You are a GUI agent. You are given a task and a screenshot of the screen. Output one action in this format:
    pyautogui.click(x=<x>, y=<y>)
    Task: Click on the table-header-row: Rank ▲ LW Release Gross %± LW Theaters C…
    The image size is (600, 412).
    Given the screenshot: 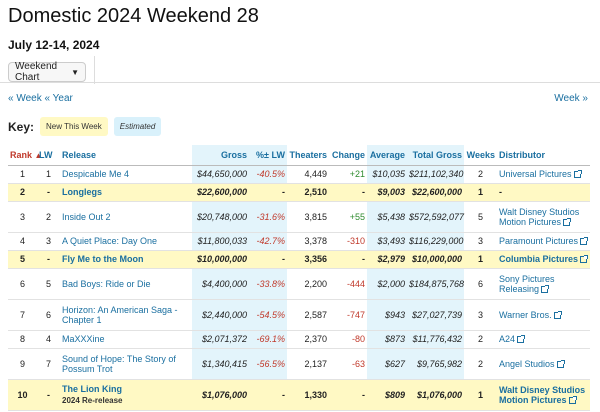 What is the action you would take?
    pyautogui.click(x=299, y=155)
    